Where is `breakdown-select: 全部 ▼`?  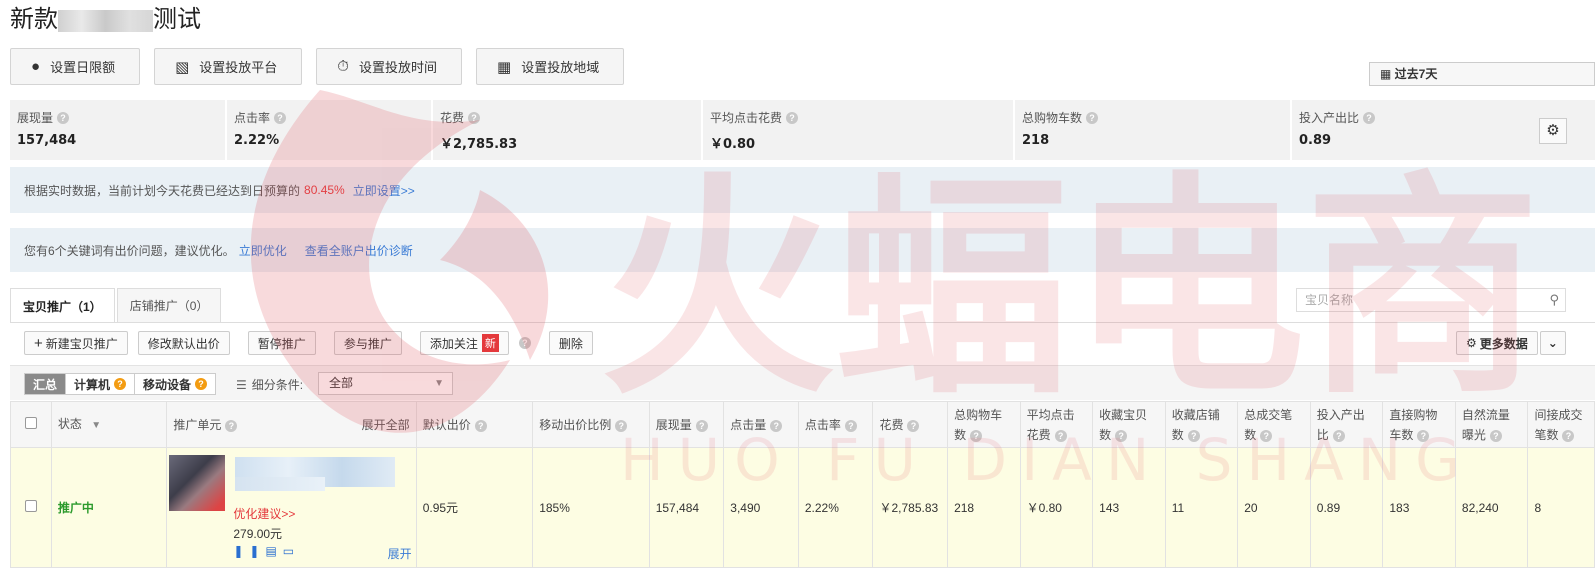 breakdown-select: 全部 ▼ is located at coordinates (385, 383).